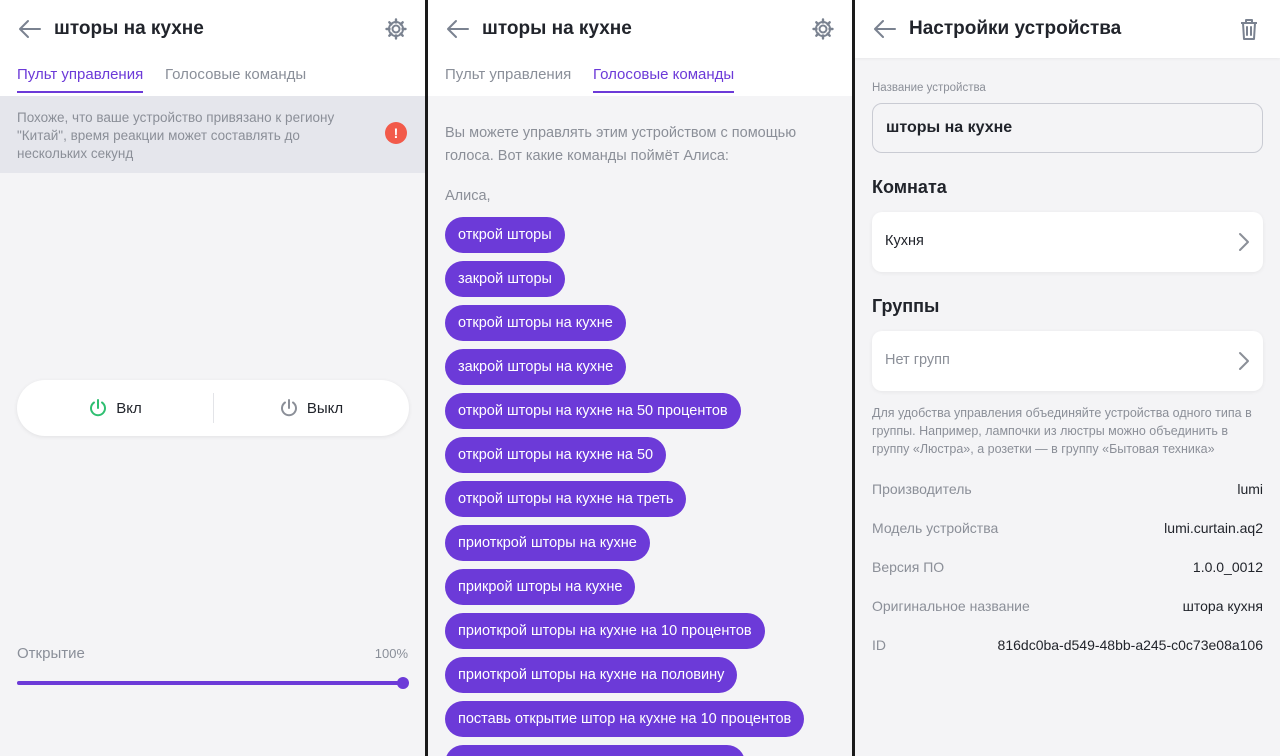 Image resolution: width=1280 pixels, height=756 pixels. I want to click on info-key: Производитель, so click(922, 489).